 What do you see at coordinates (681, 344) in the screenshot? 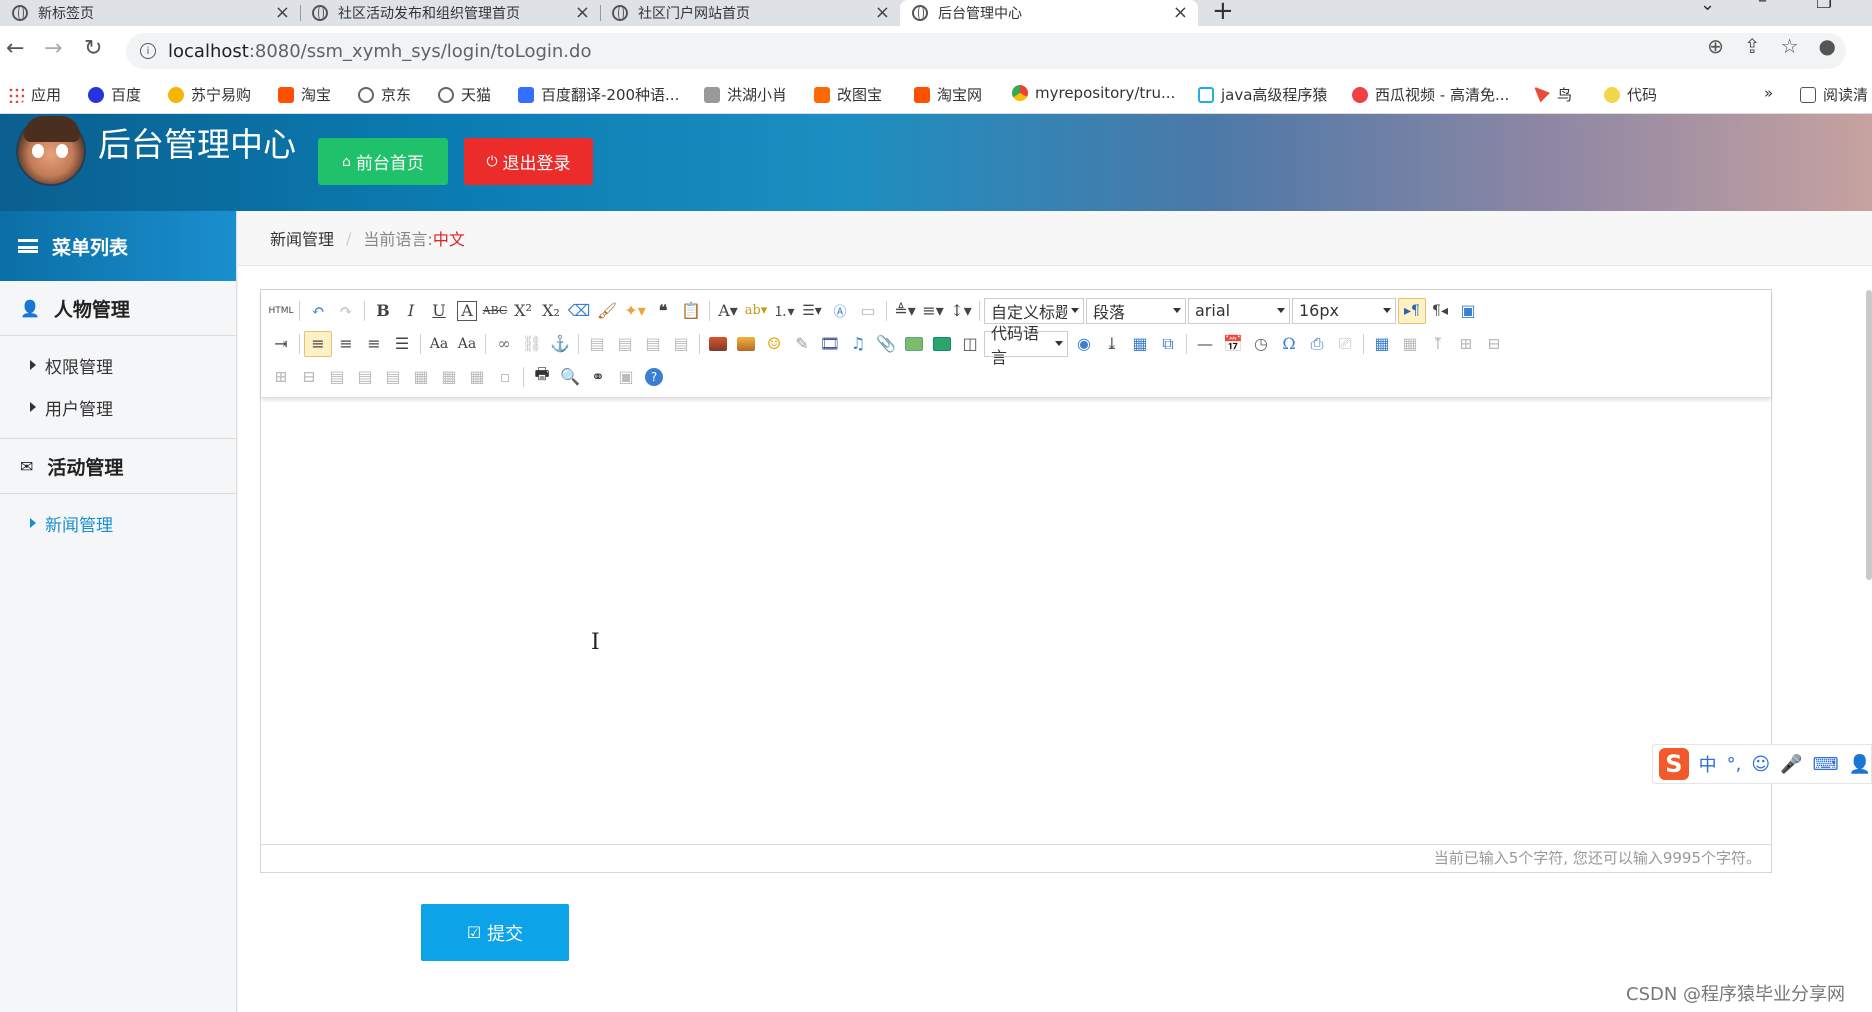
I see `image-center-icon: ▤` at bounding box center [681, 344].